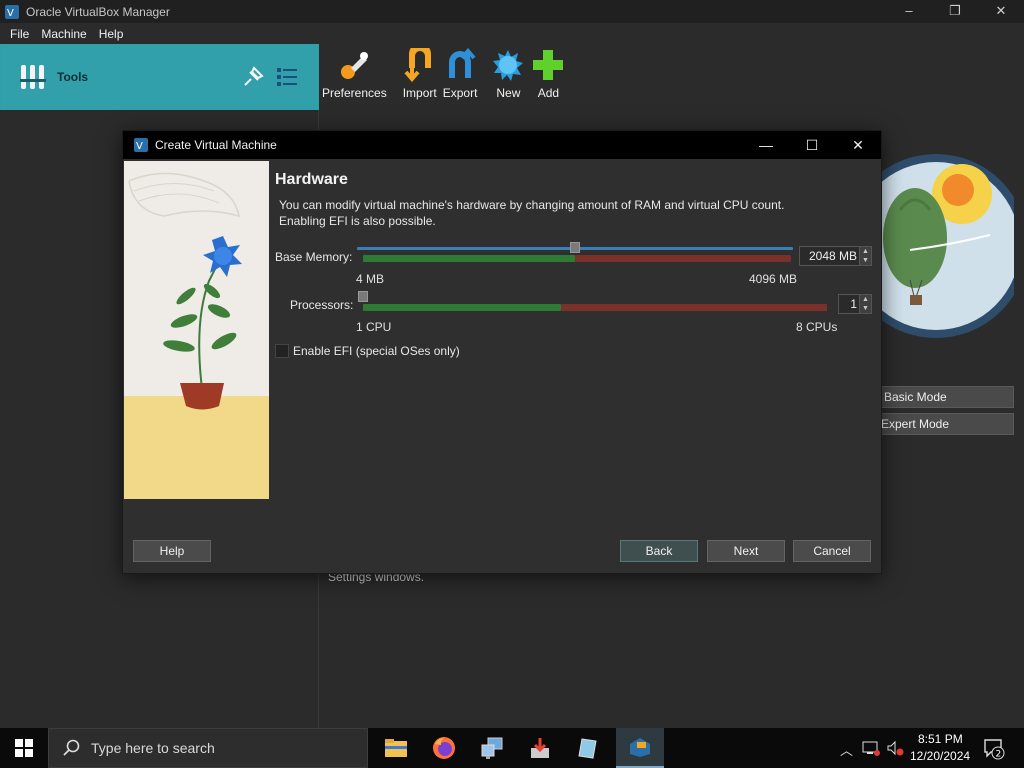  What do you see at coordinates (942, 246) in the screenshot?
I see `balloon-illustration` at bounding box center [942, 246].